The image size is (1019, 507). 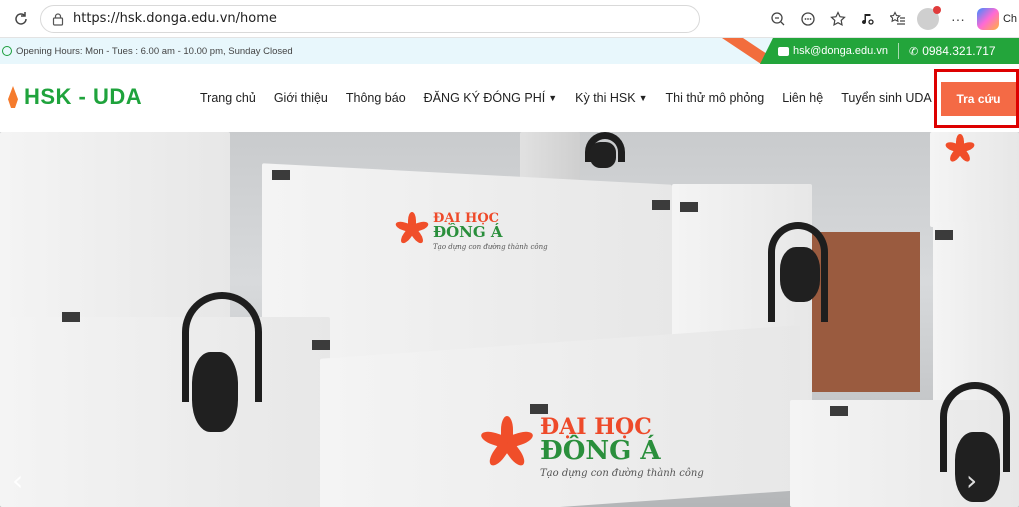 What do you see at coordinates (175, 18) in the screenshot?
I see `url-text: https://hsk.donga.edu.vn/home` at bounding box center [175, 18].